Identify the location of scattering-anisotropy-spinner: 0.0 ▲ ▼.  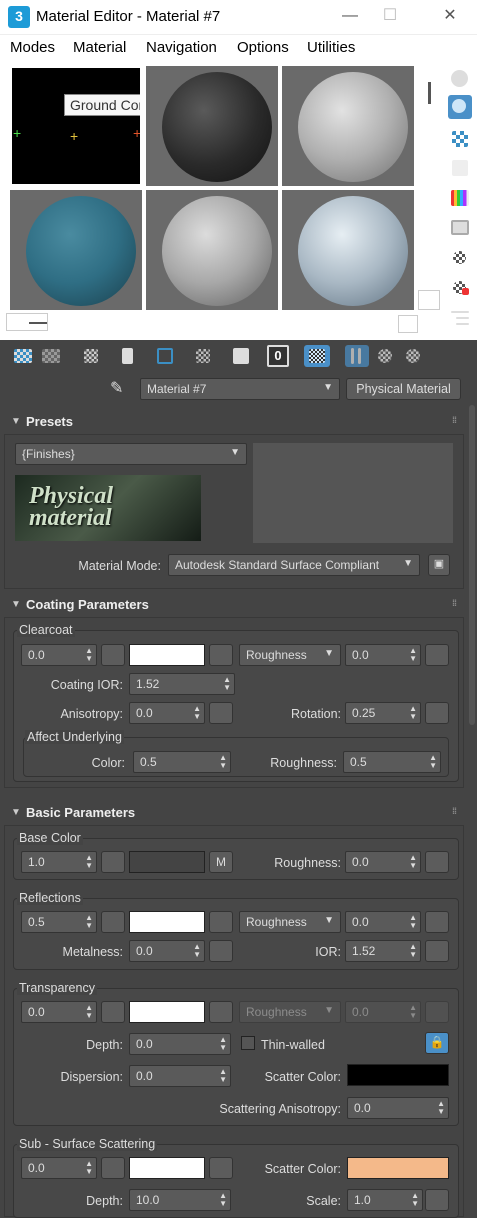
(398, 1108).